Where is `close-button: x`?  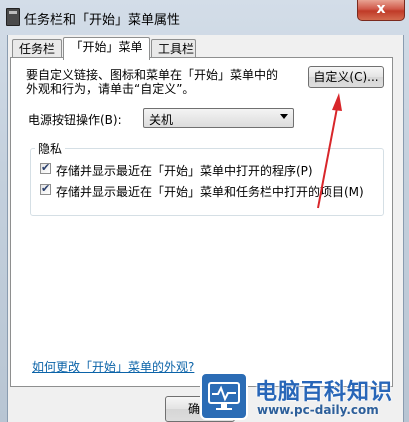
close-button: x is located at coordinates (381, 10).